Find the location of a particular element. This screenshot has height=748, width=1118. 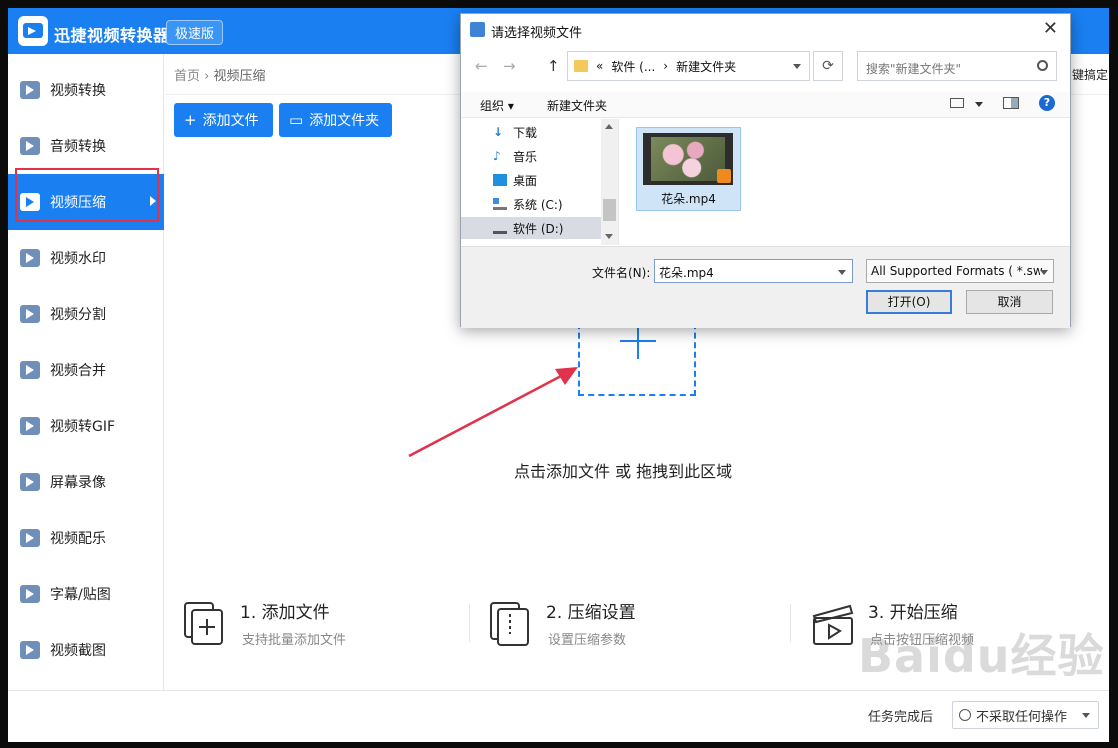

add-file-button: + 添加文件 is located at coordinates (223, 120).